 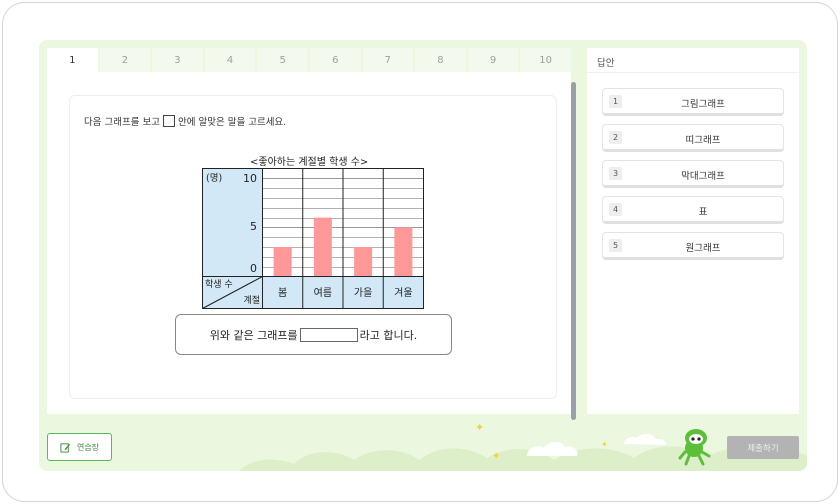 What do you see at coordinates (615, 245) in the screenshot?
I see `option-number: 5` at bounding box center [615, 245].